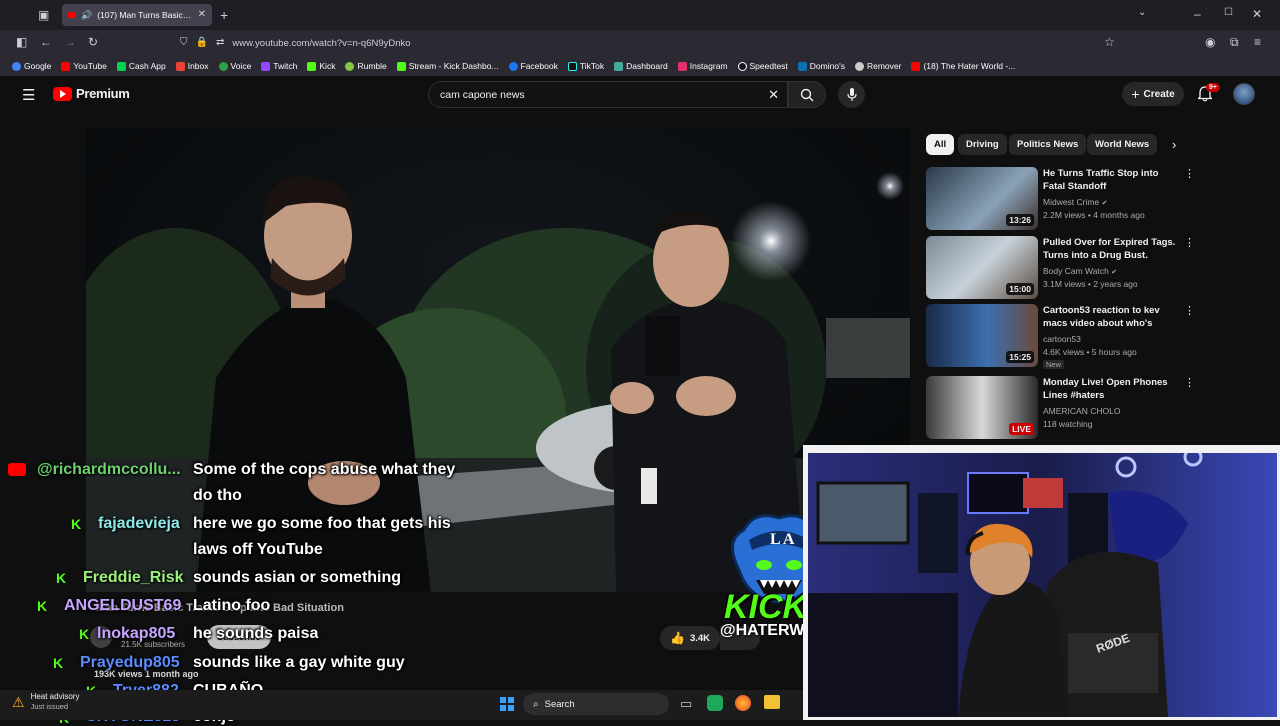 This screenshot has width=1280, height=726. What do you see at coordinates (1104, 203) in the screenshot?
I see `verified-icon: ✔` at bounding box center [1104, 203].